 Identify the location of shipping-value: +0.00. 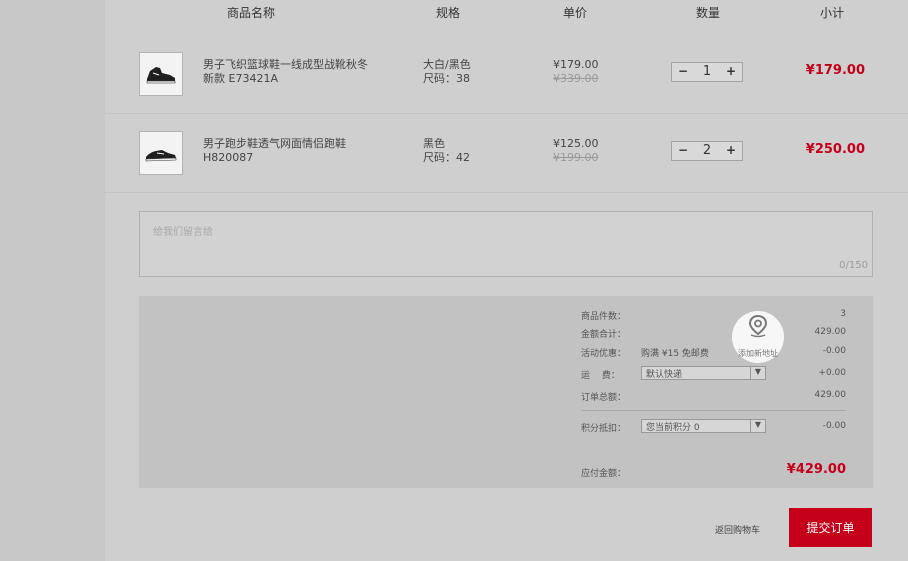
(832, 373).